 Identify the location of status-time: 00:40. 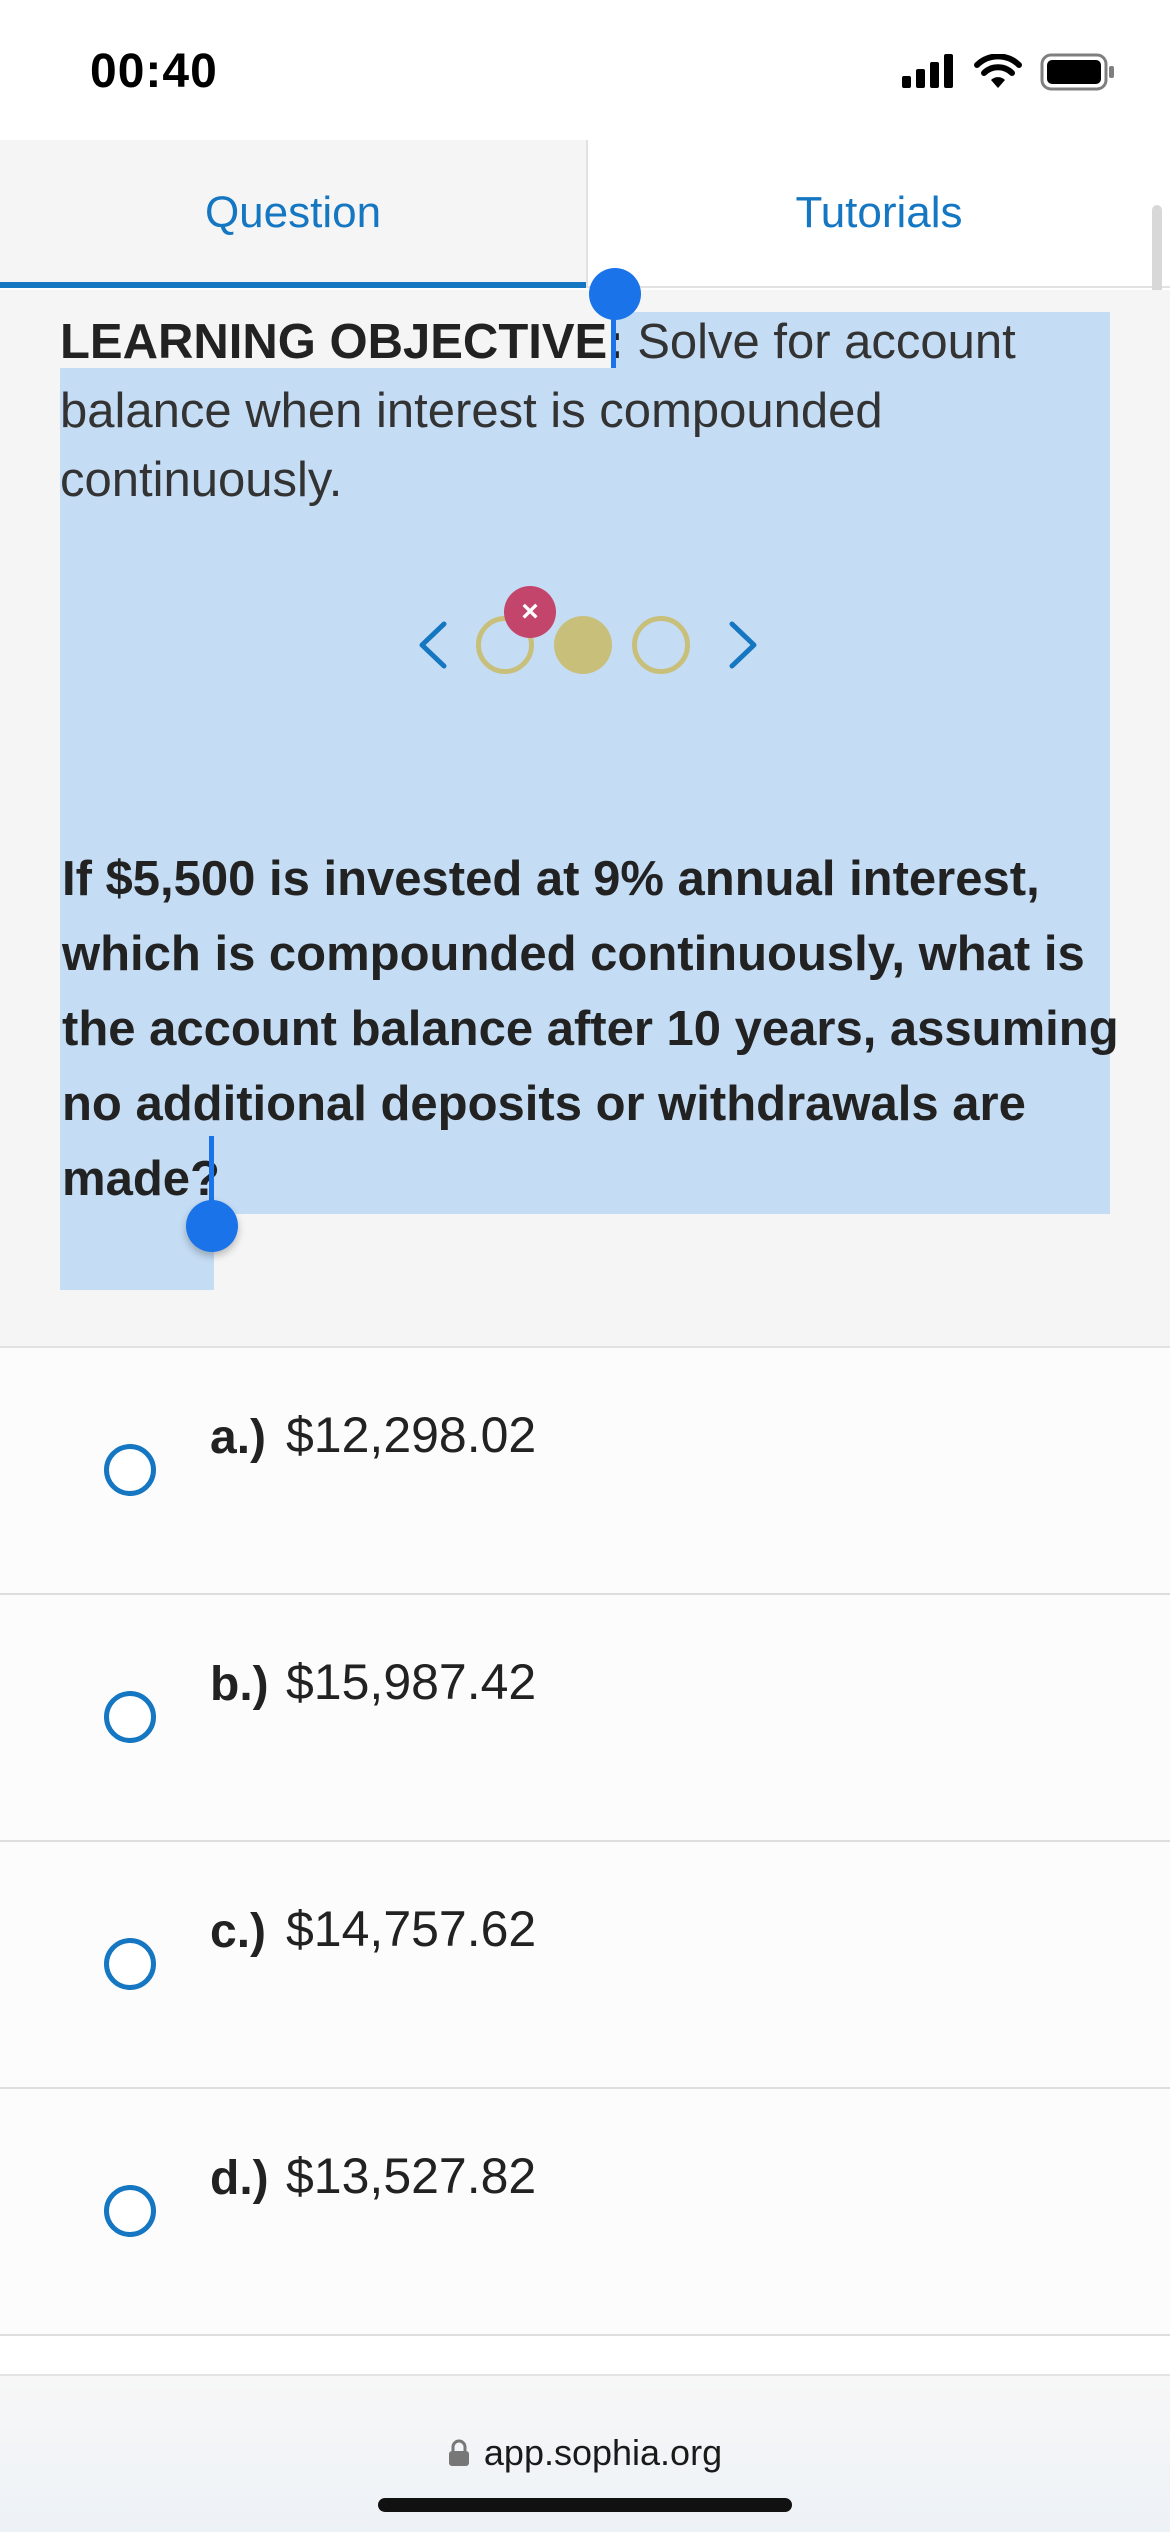
(154, 71).